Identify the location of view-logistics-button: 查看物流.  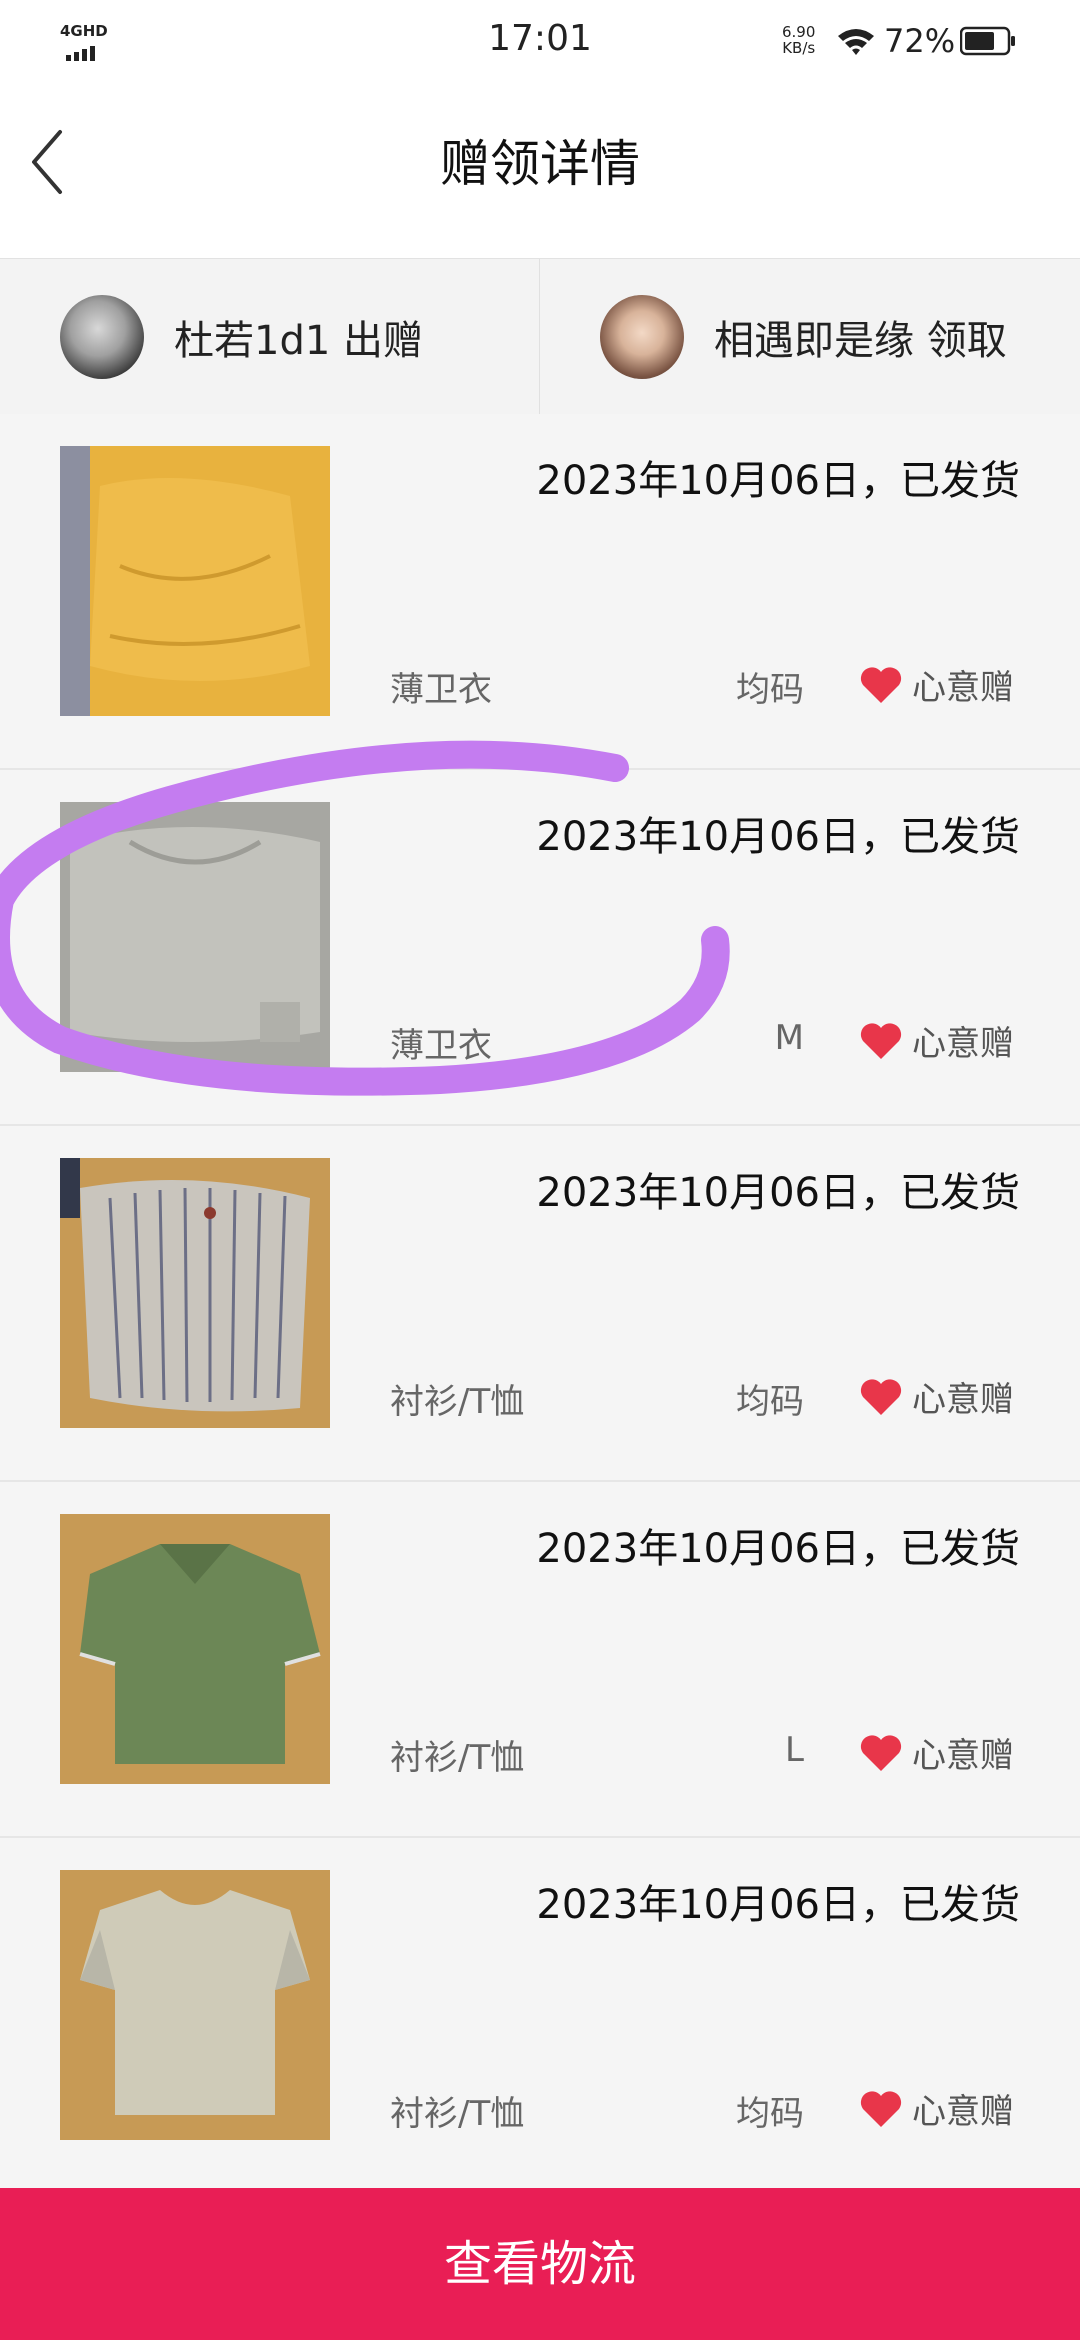
(540, 2264).